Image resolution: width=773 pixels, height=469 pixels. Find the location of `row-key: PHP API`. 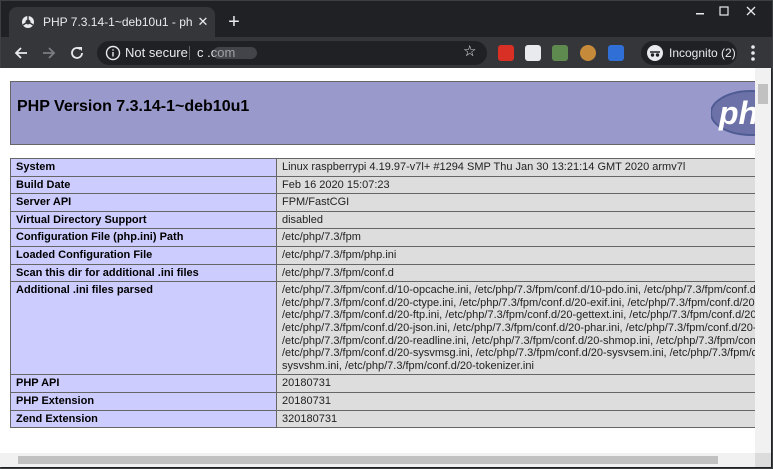

row-key: PHP API is located at coordinates (143, 383).